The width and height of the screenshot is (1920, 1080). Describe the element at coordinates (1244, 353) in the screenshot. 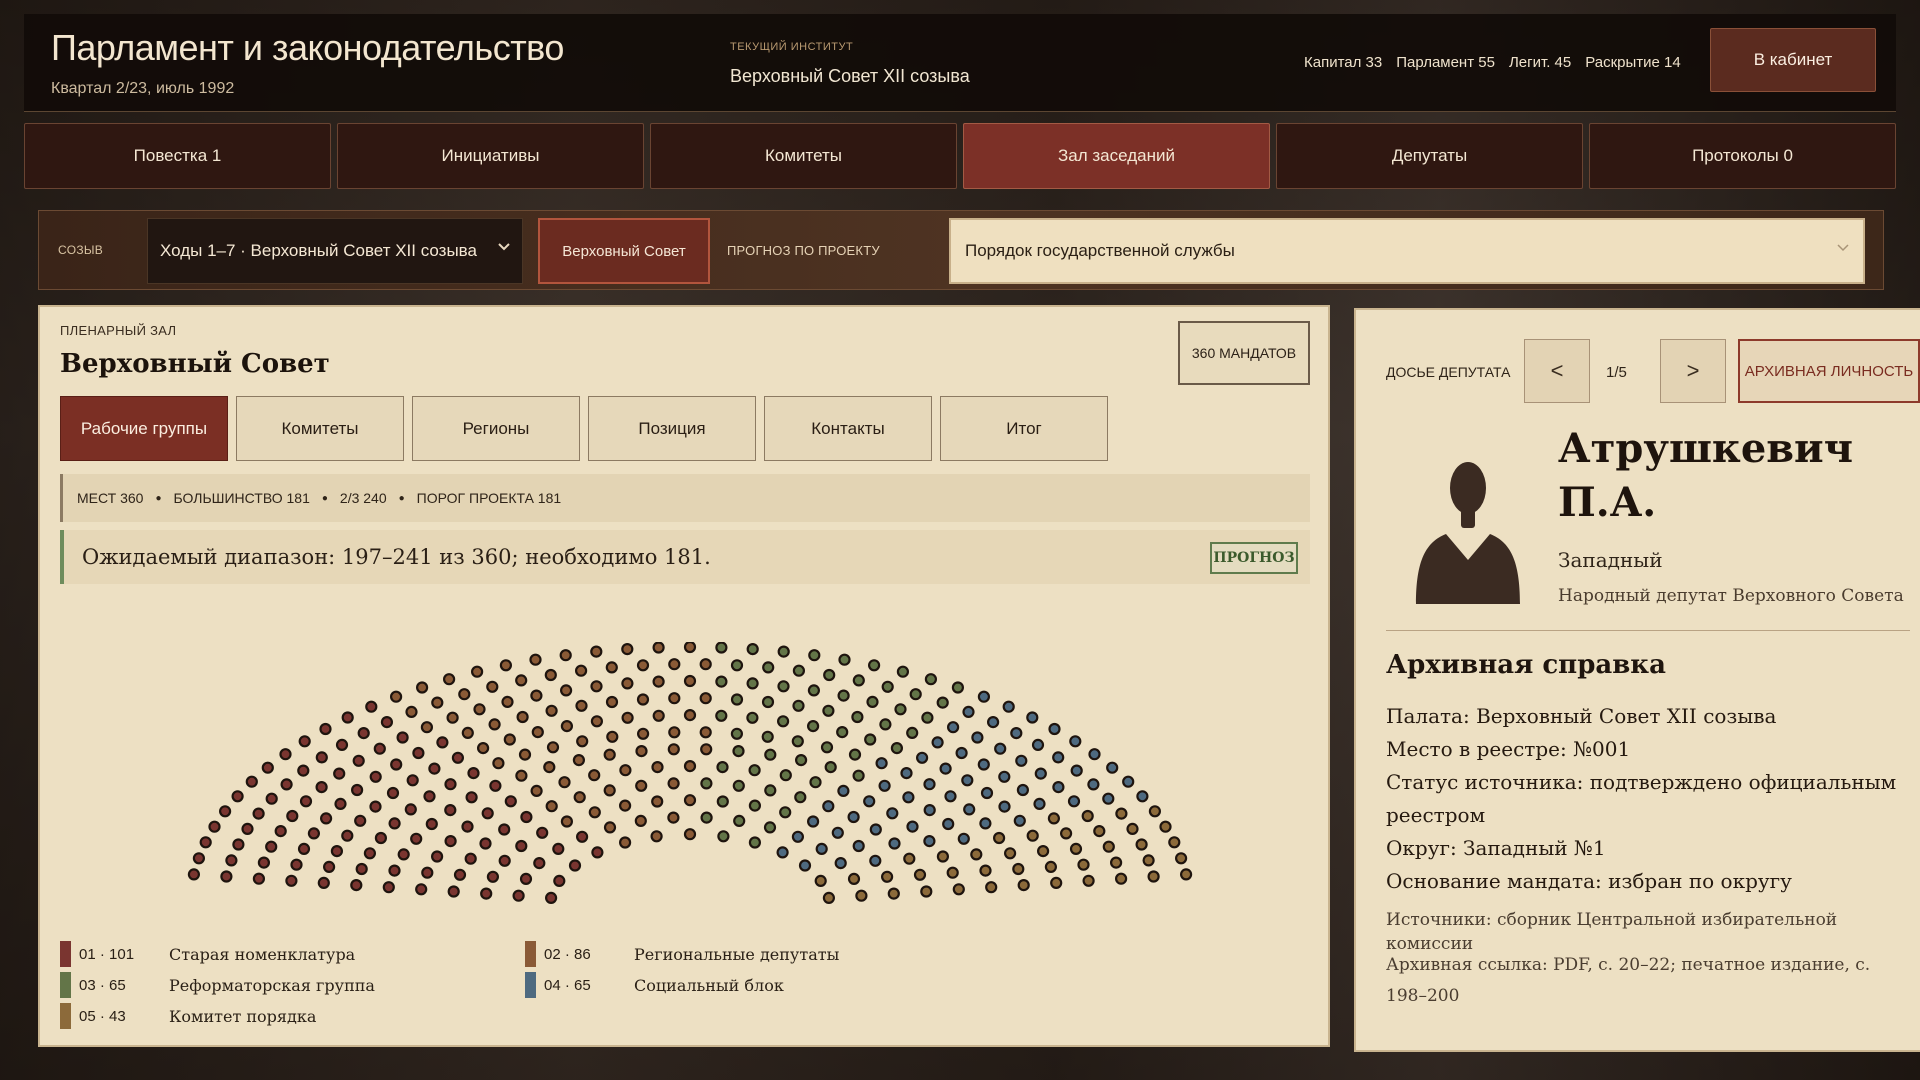

I see `mandates-badge: 360 МАНДАТОВ` at that location.